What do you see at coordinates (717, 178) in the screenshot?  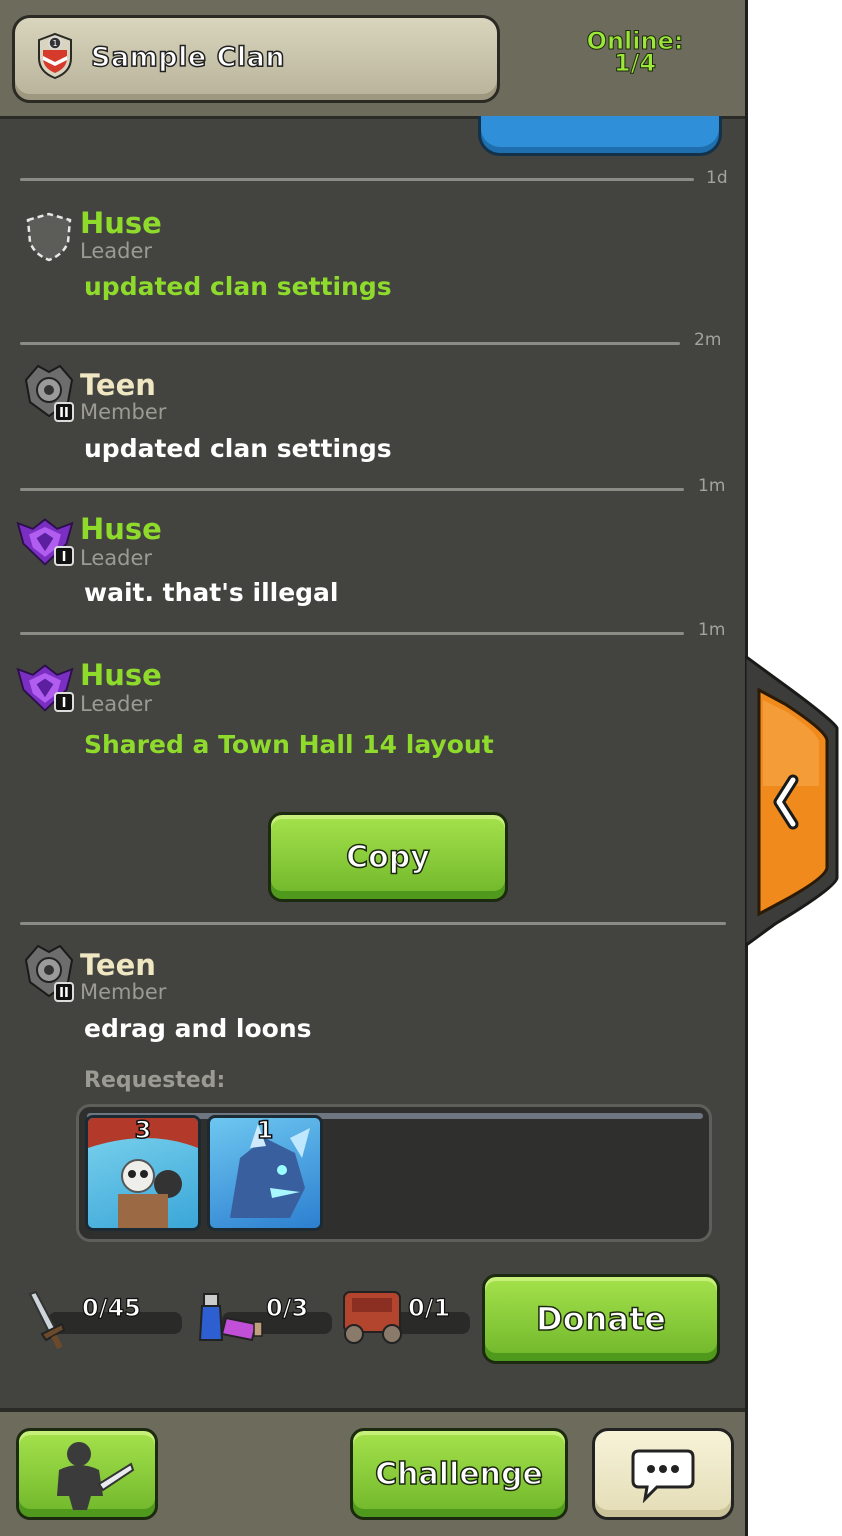 I see `message-time: 1d` at bounding box center [717, 178].